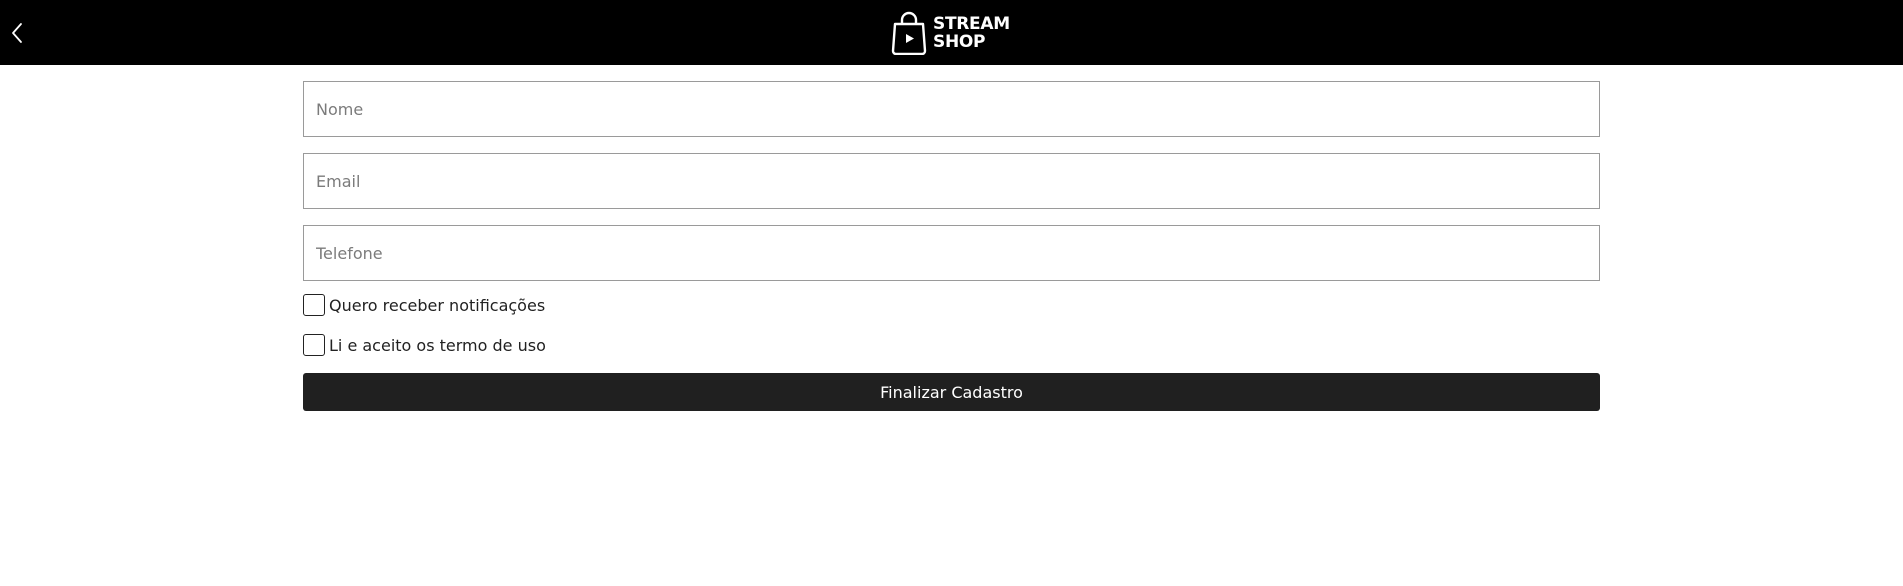 The height and width of the screenshot is (586, 1903). I want to click on email-field, so click(951, 181).